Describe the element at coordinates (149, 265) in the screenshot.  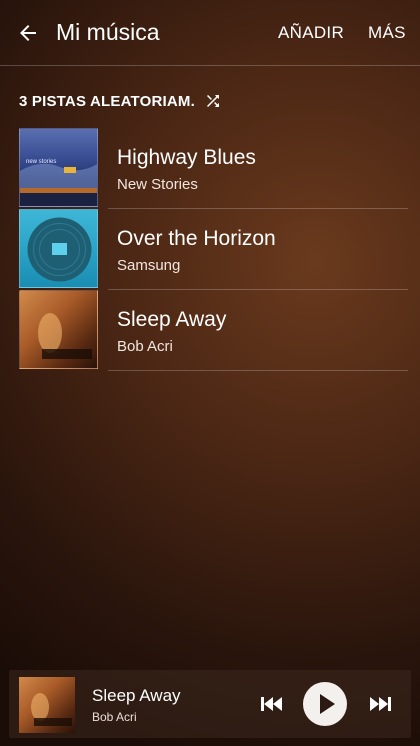
I see `track-artist: Samsung` at that location.